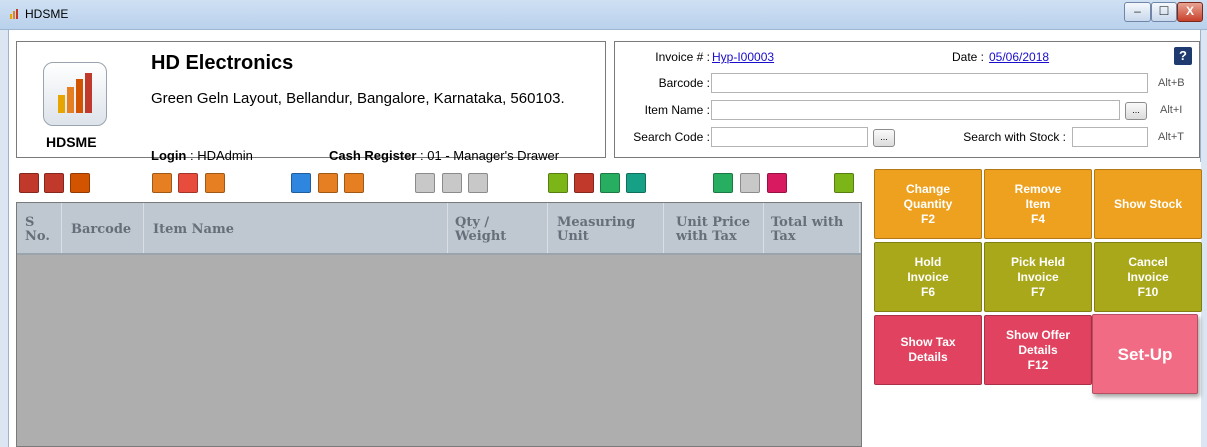 This screenshot has width=1207, height=447. What do you see at coordinates (71, 142) in the screenshot?
I see `logo-text: HDSME` at bounding box center [71, 142].